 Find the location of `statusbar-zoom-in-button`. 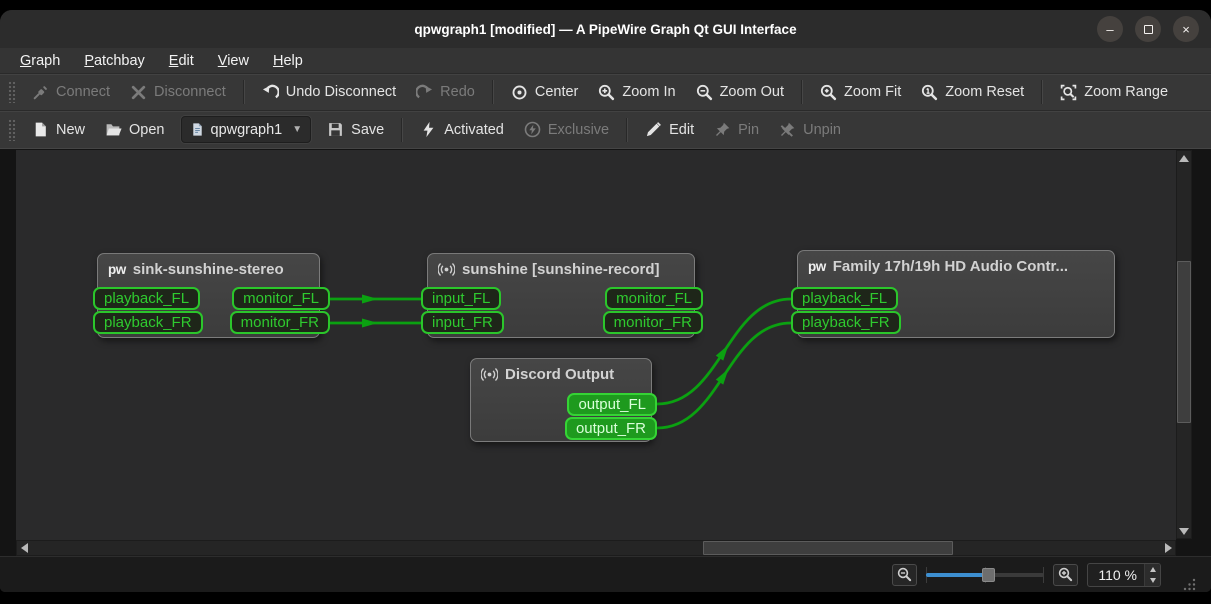

statusbar-zoom-in-button is located at coordinates (1066, 574).